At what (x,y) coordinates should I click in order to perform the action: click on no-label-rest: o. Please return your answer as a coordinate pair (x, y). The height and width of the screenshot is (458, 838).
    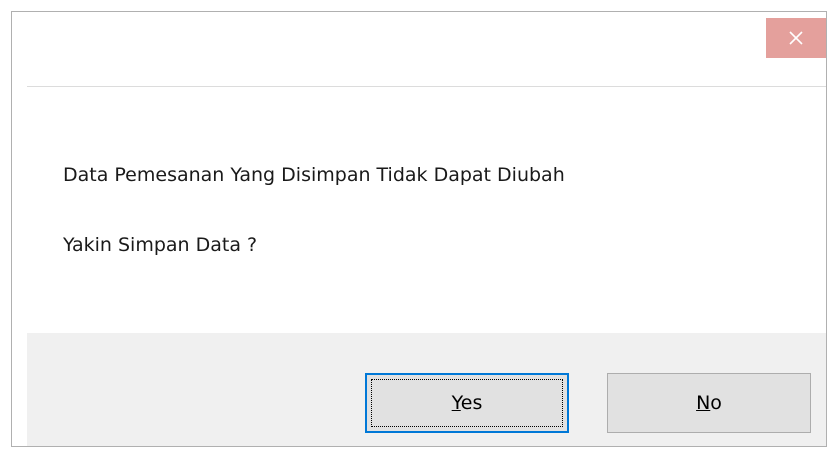
    Looking at the image, I should click on (716, 403).